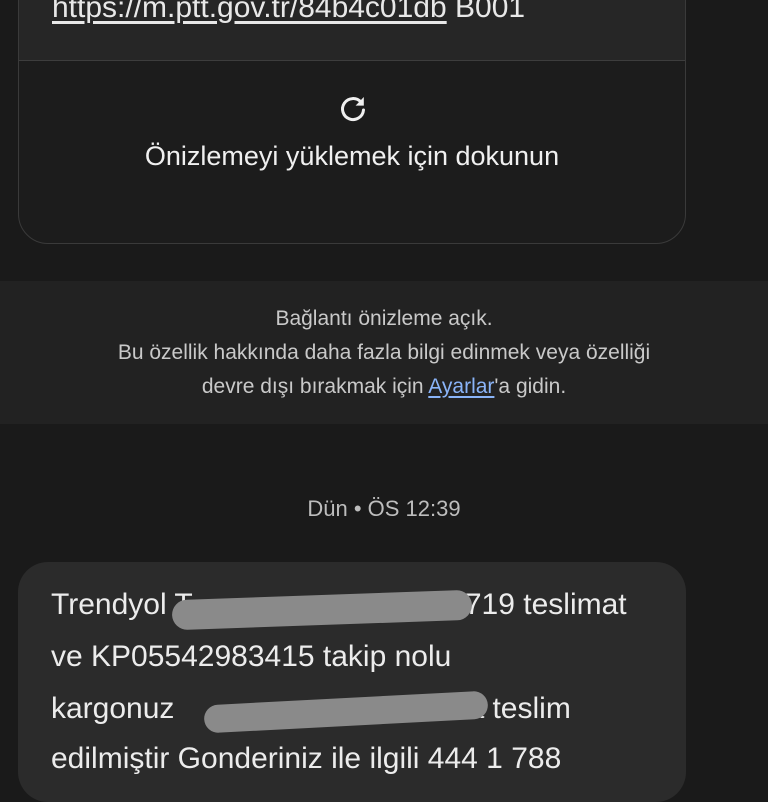 This screenshot has width=768, height=802. What do you see at coordinates (384, 318) in the screenshot?
I see `notice-line-1: Bağlantı önizleme açık.` at bounding box center [384, 318].